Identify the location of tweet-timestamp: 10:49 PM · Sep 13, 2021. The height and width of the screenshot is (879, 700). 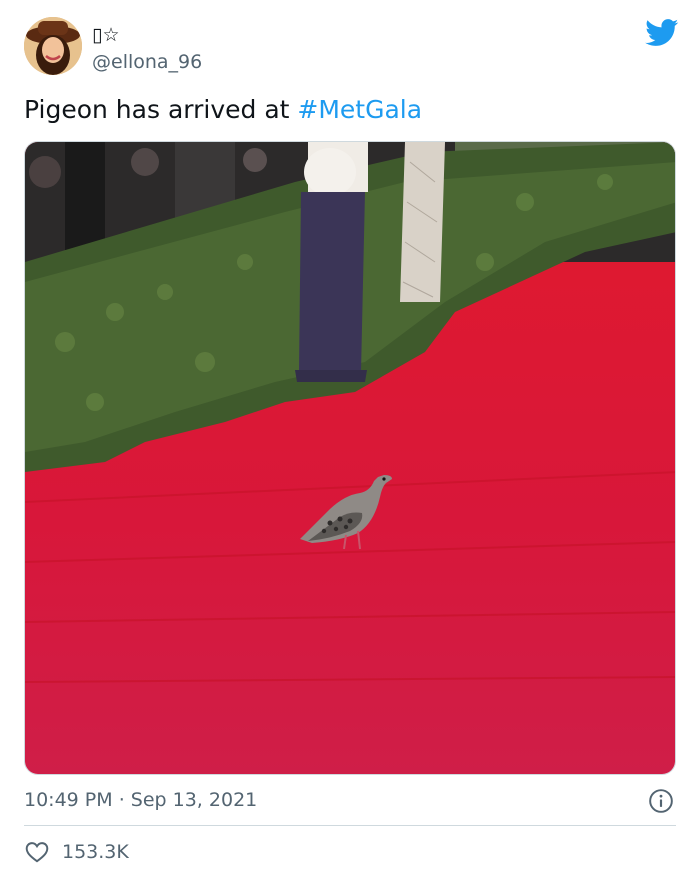
(140, 800).